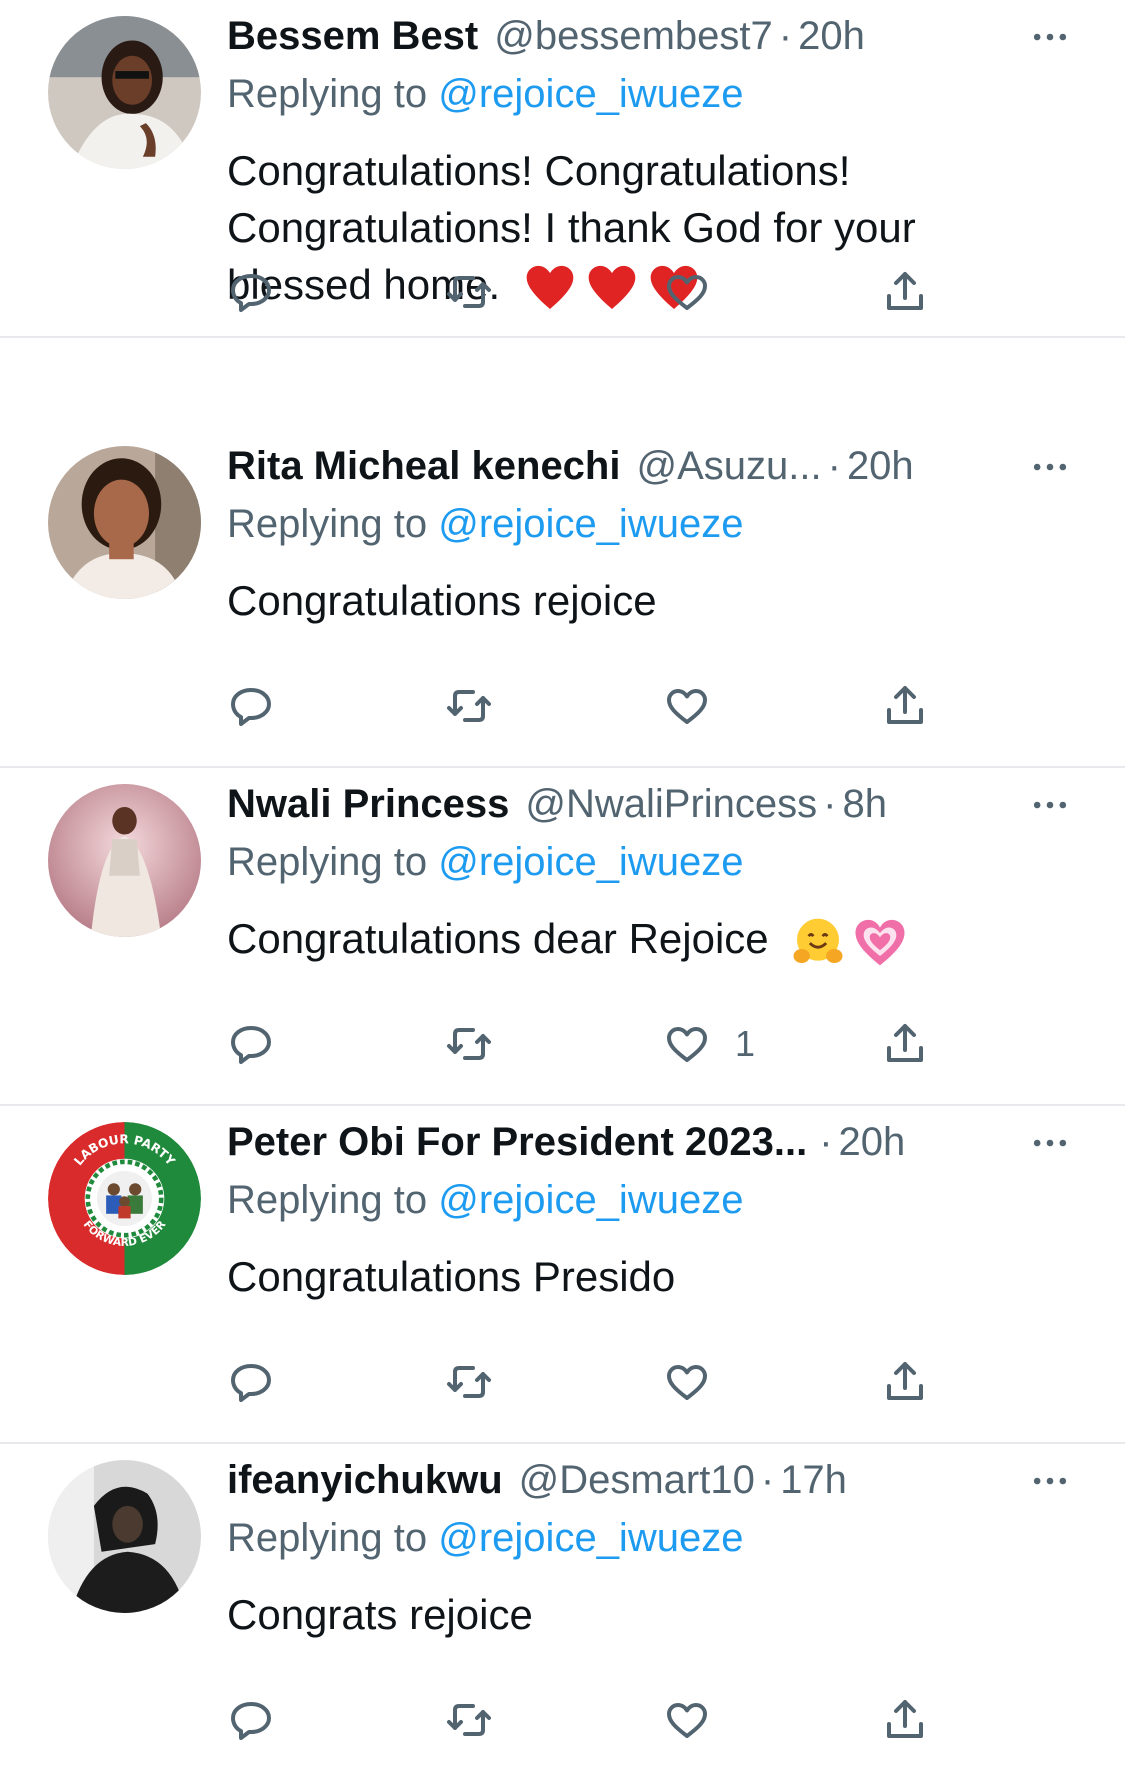 This screenshot has width=1125, height=1771. What do you see at coordinates (864, 804) in the screenshot?
I see `timestamp: 8h` at bounding box center [864, 804].